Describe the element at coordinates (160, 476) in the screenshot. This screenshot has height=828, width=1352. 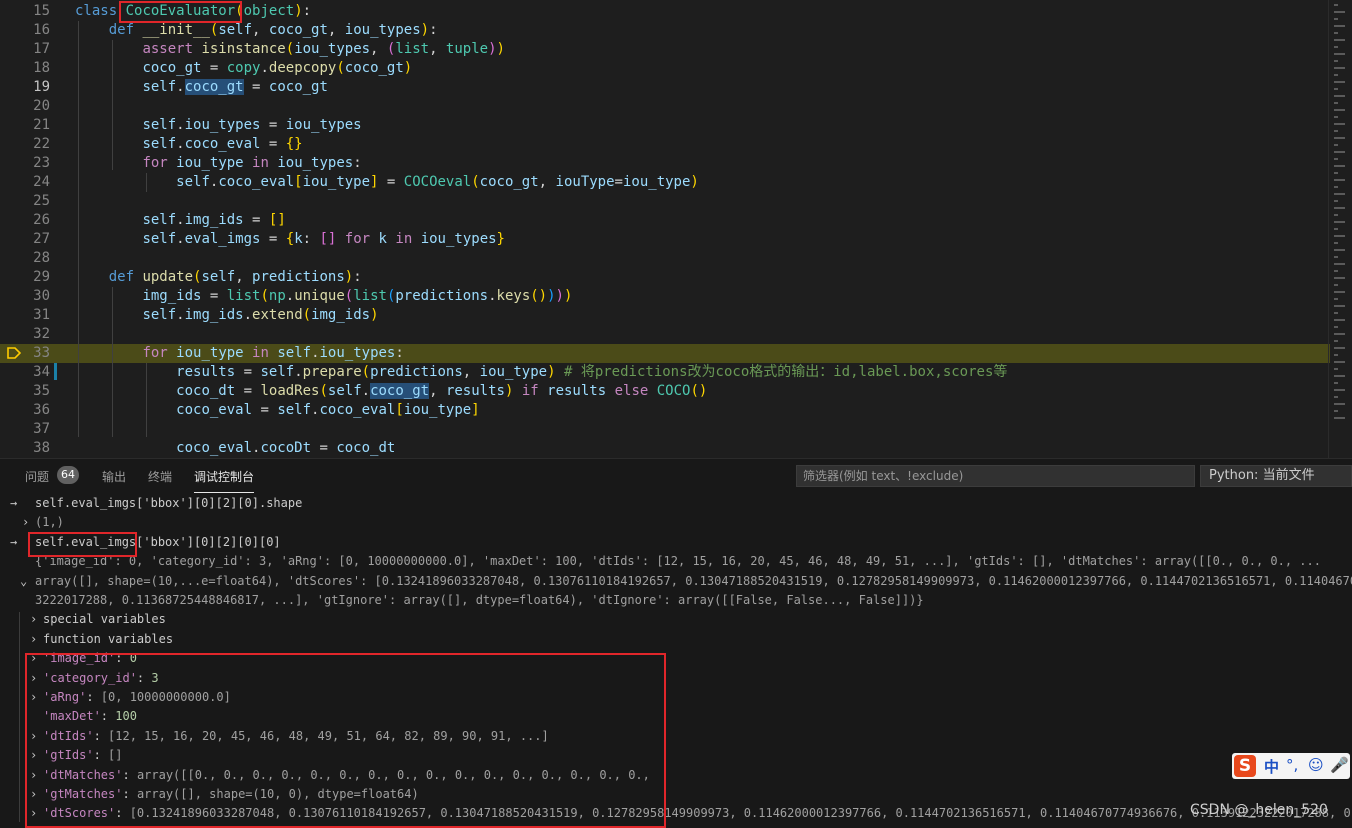
I see `tab-terminal: 终端` at that location.